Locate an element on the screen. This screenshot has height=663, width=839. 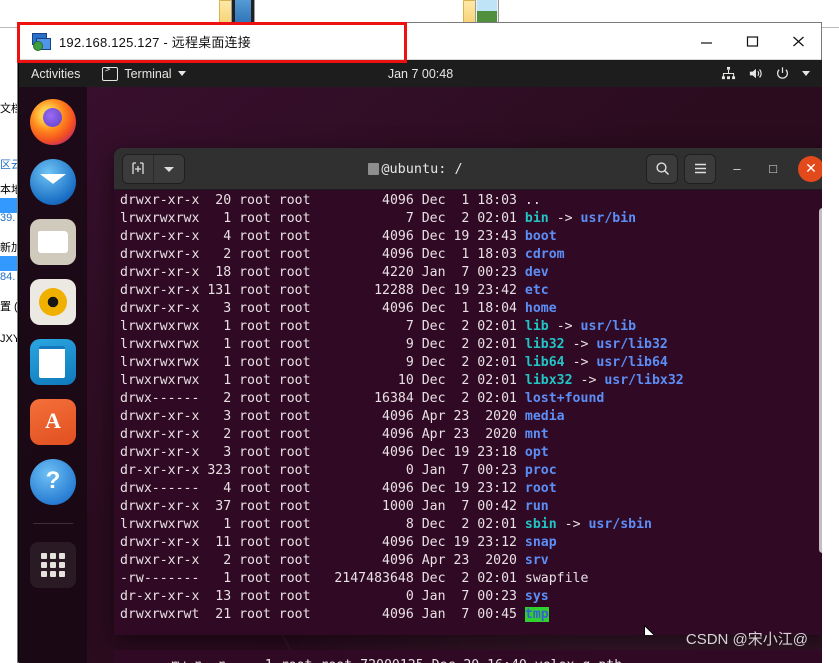
folder-thumbnail is located at coordinates (243, 12).